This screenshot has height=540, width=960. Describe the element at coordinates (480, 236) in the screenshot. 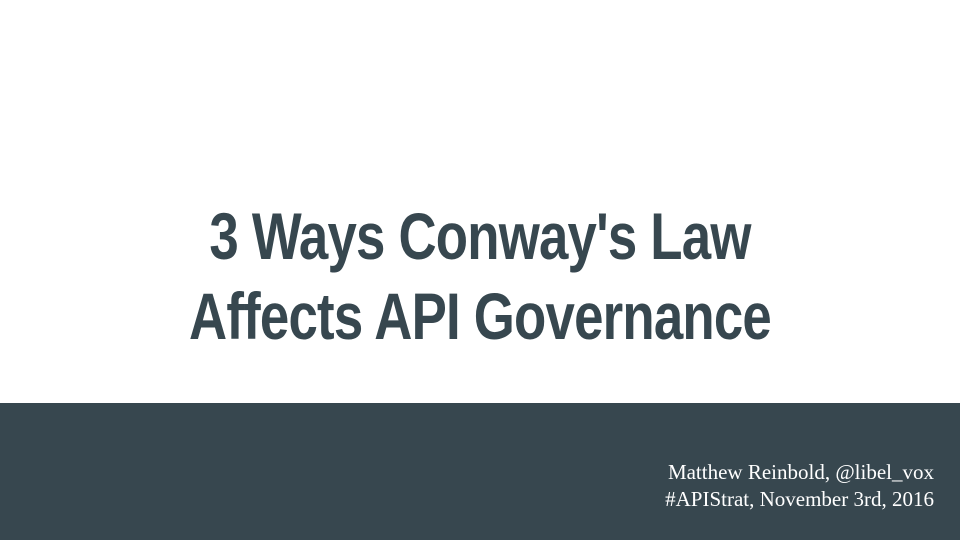

I see `slide-title-line-1: 3 Ways Conway's Law` at that location.